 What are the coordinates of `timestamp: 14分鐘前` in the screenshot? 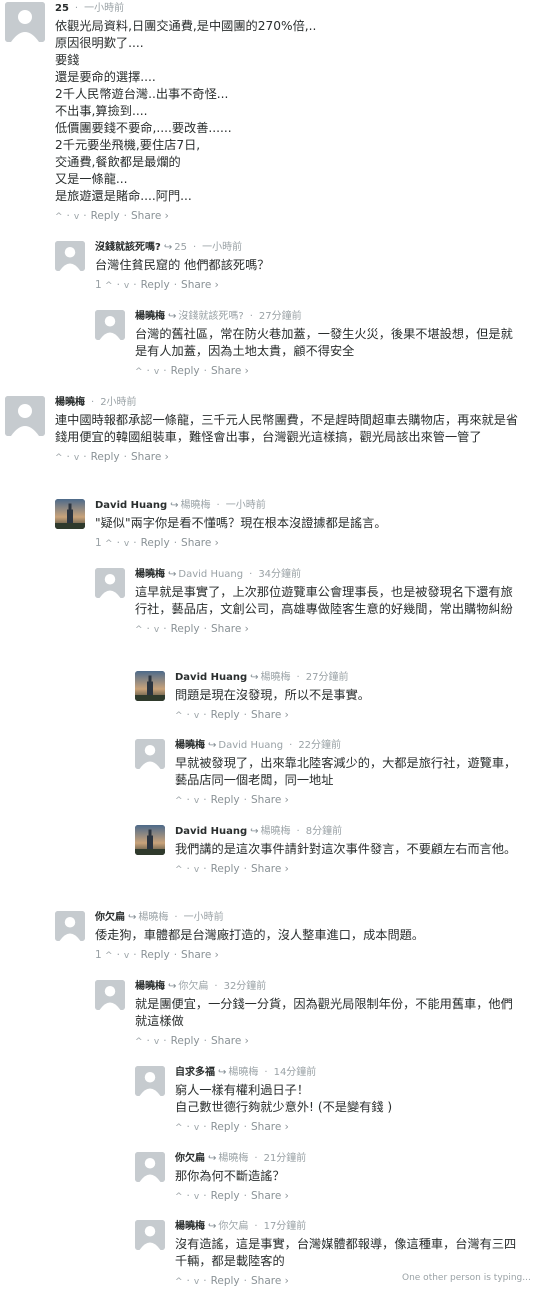 It's located at (295, 1072).